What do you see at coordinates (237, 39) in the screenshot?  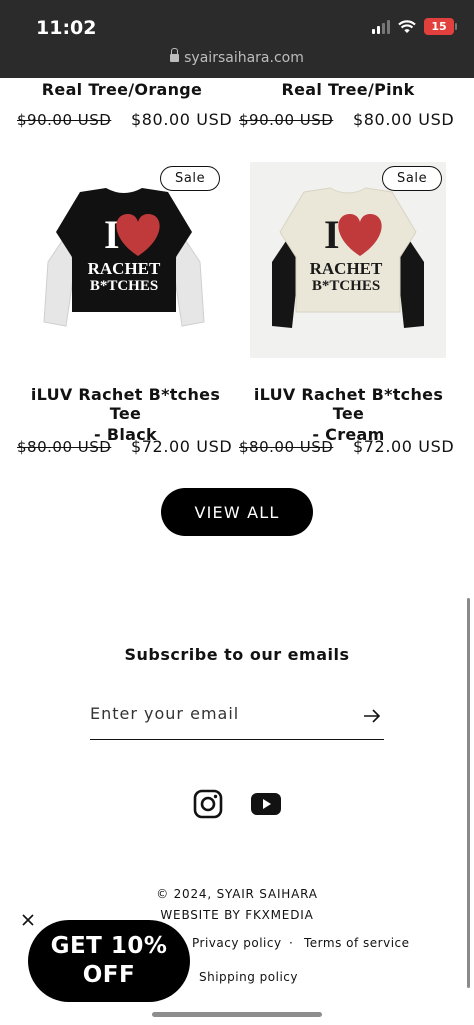 I see `status-bar: 11:02 15 syairsaihara.com` at bounding box center [237, 39].